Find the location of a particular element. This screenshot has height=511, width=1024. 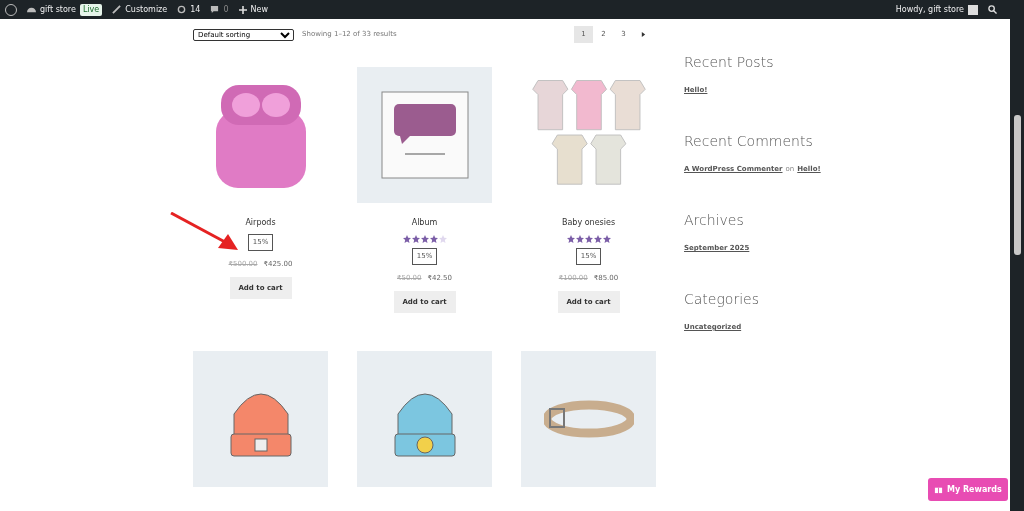

widget-heading: Recent Comments is located at coordinates (749, 141).